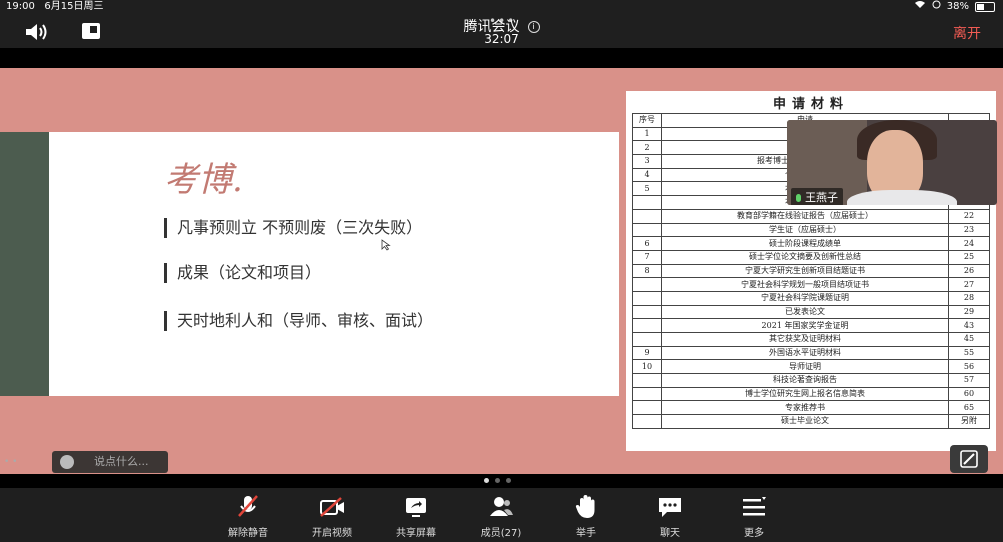 The height and width of the screenshot is (542, 1003). I want to click on table-cell-item: 科技论著查询报告, so click(805, 380).